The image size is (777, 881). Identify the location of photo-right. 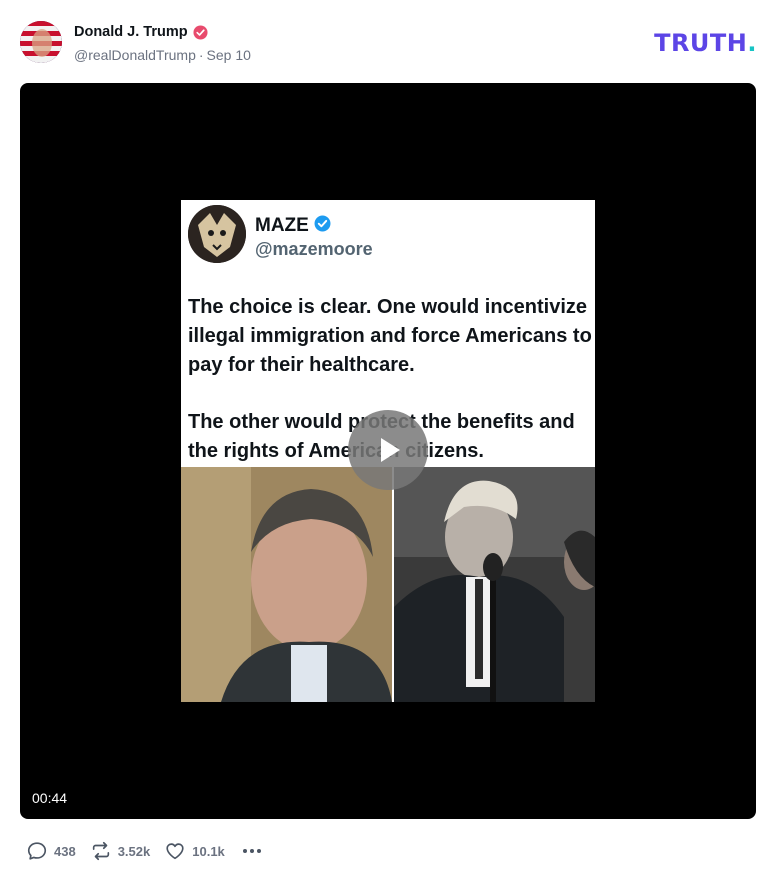
(494, 584).